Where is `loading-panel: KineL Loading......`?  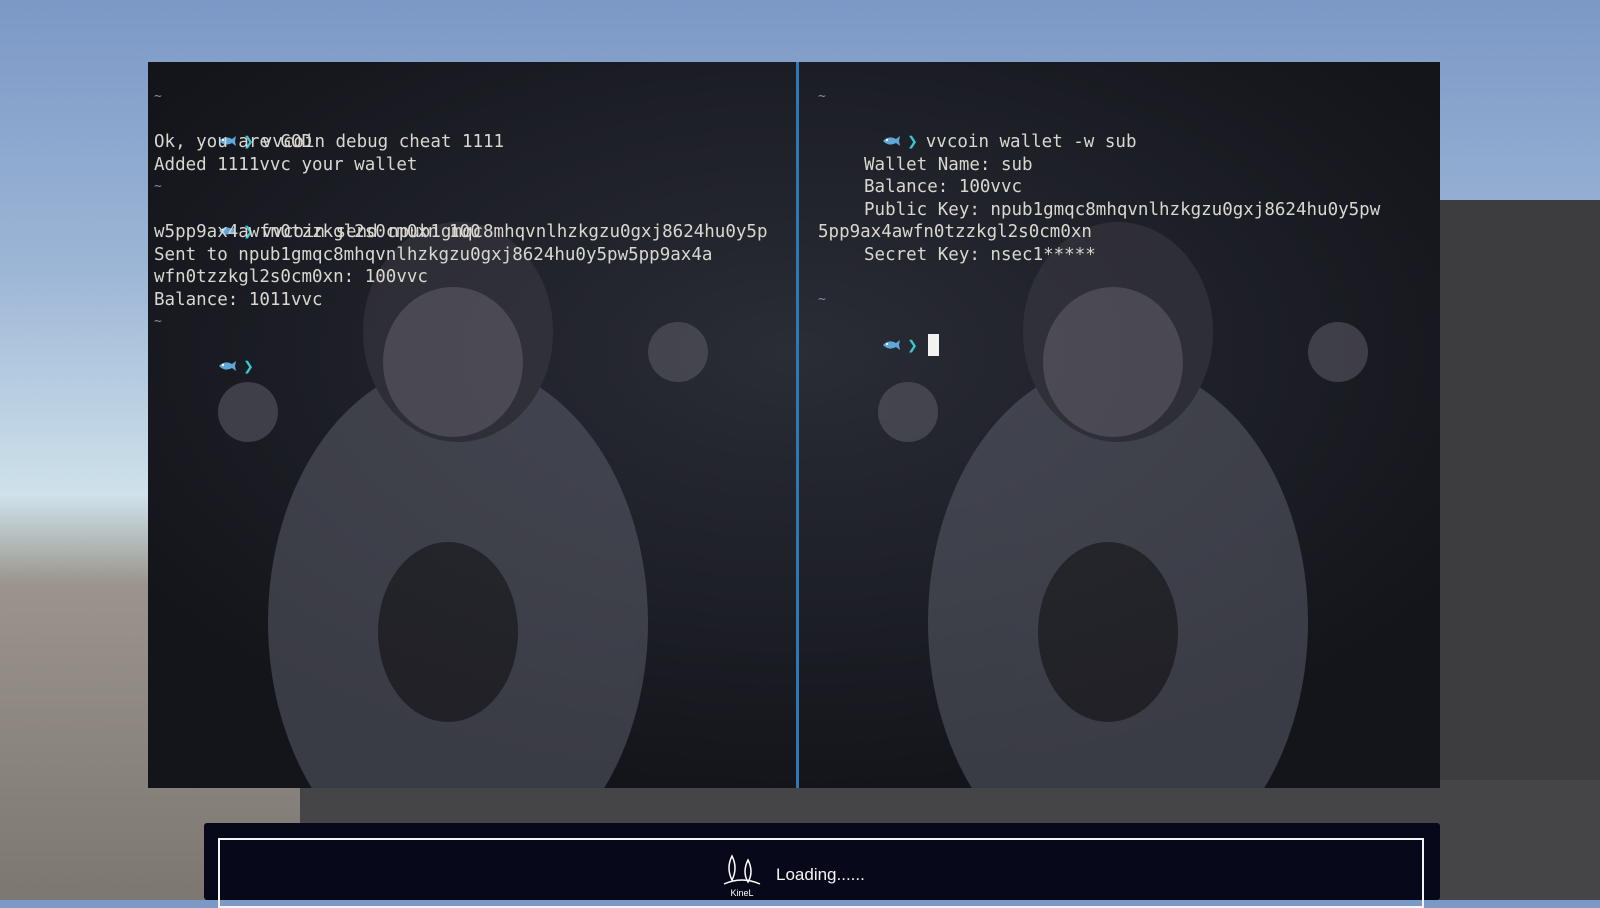 loading-panel: KineL Loading...... is located at coordinates (822, 865).